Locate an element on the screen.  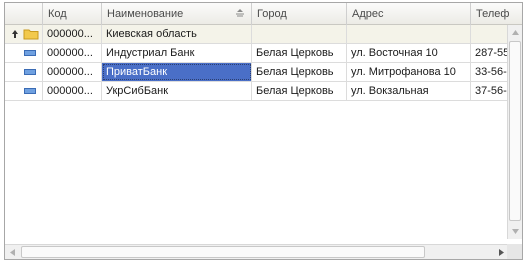
cell-phone is located at coordinates (490, 34).